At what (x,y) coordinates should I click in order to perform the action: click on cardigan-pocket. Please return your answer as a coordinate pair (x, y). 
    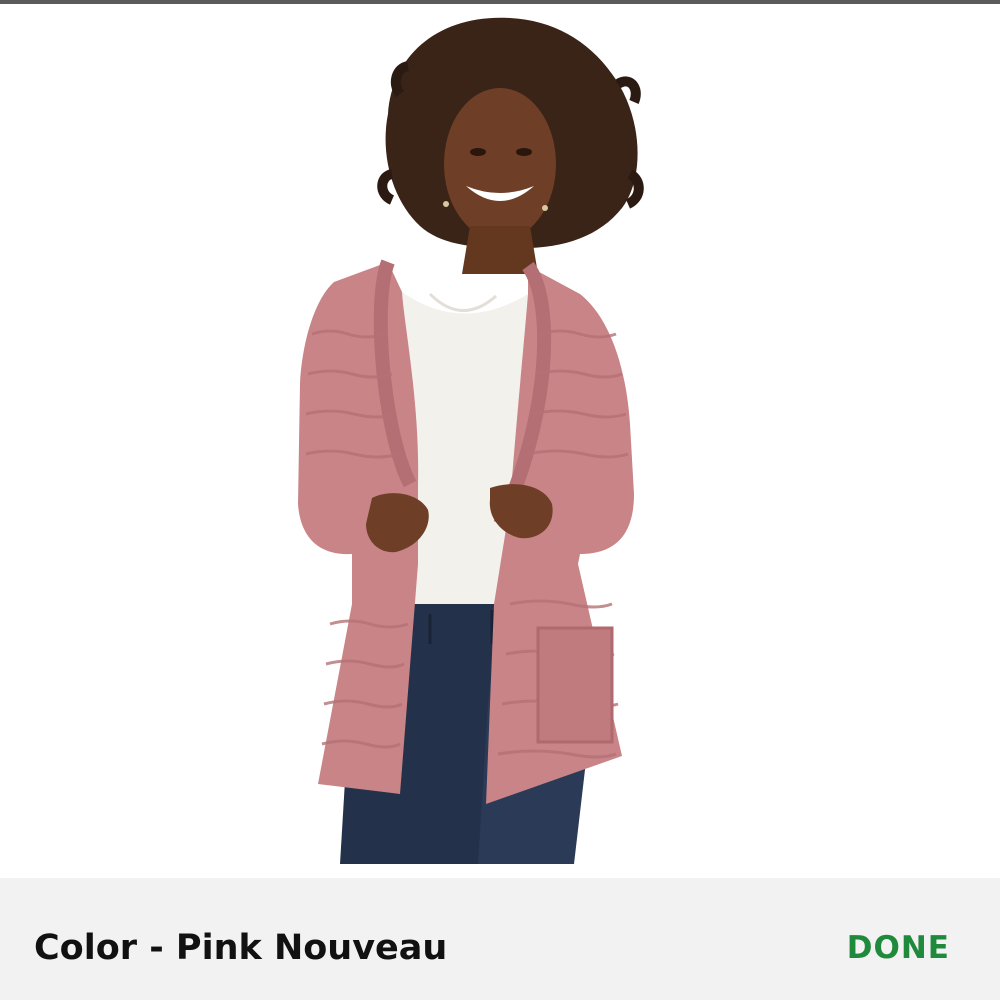
    Looking at the image, I should click on (575, 685).